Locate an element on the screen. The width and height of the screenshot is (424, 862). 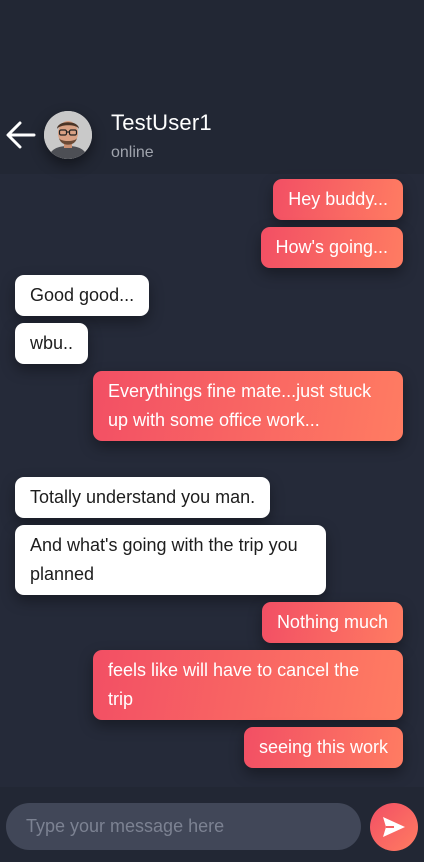
back-button is located at coordinates (21, 135).